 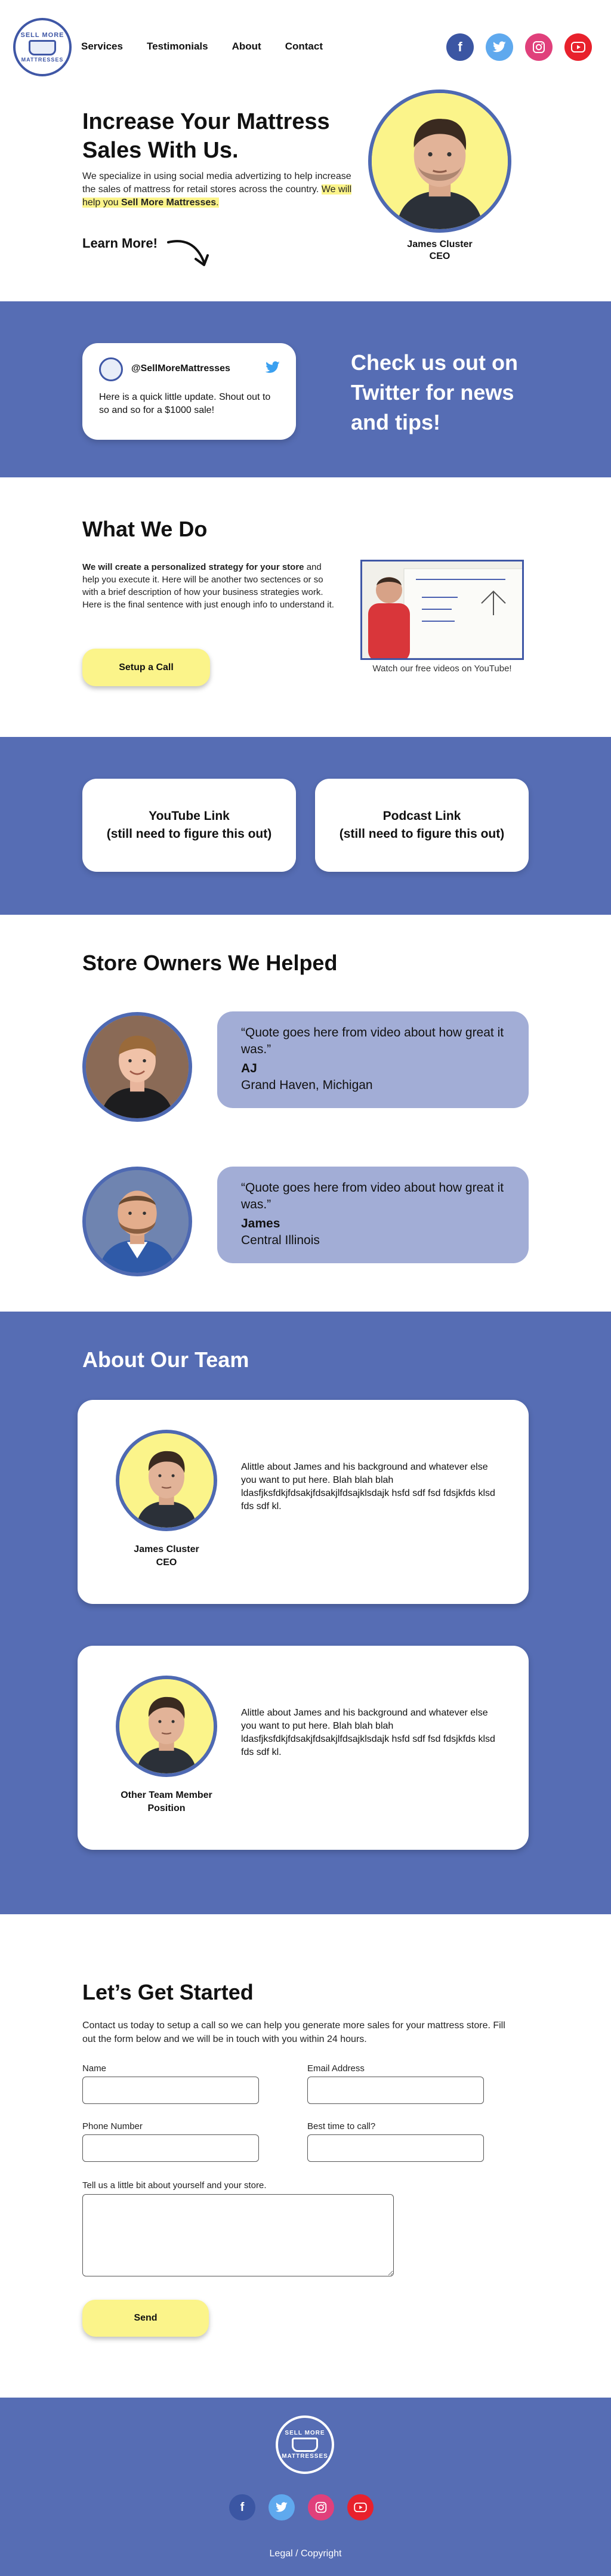 What do you see at coordinates (167, 1808) in the screenshot?
I see `team-member-role: Position` at bounding box center [167, 1808].